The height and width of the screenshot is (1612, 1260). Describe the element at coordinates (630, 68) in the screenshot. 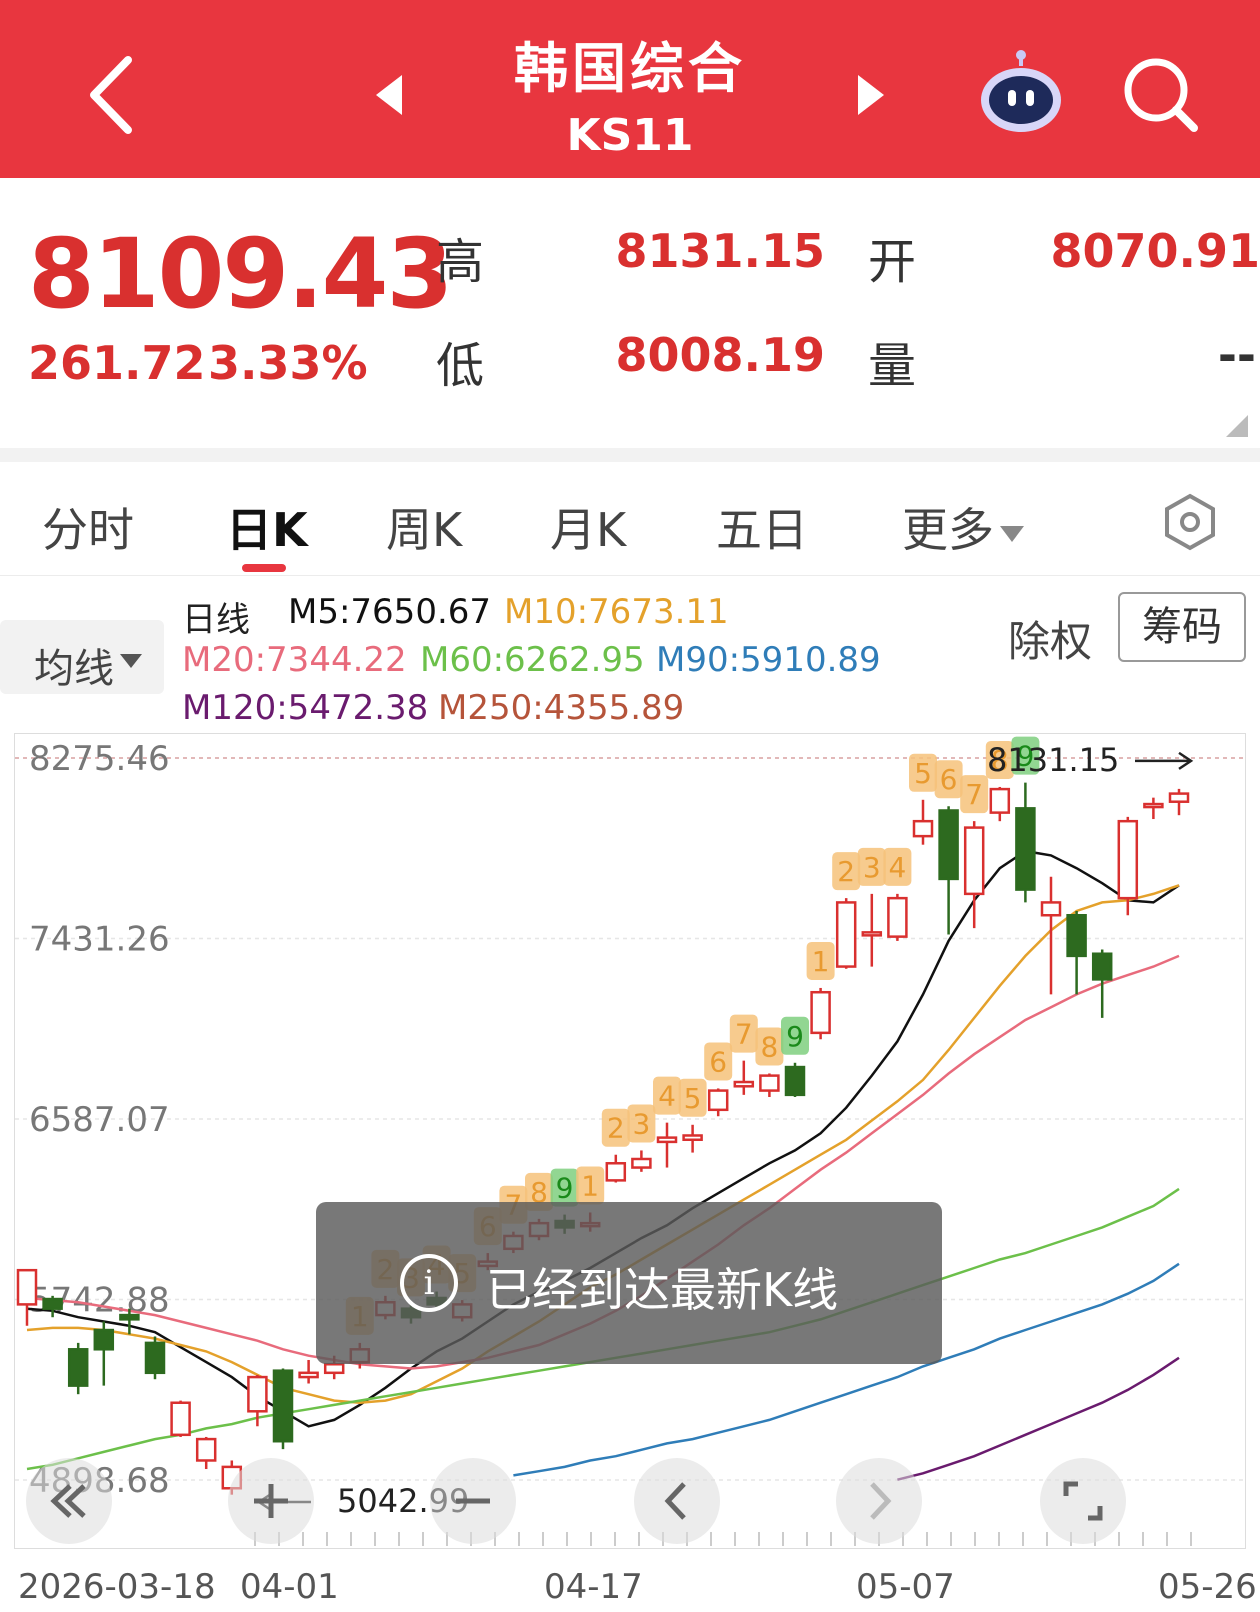

I see `stock-name: 韩国综合` at that location.